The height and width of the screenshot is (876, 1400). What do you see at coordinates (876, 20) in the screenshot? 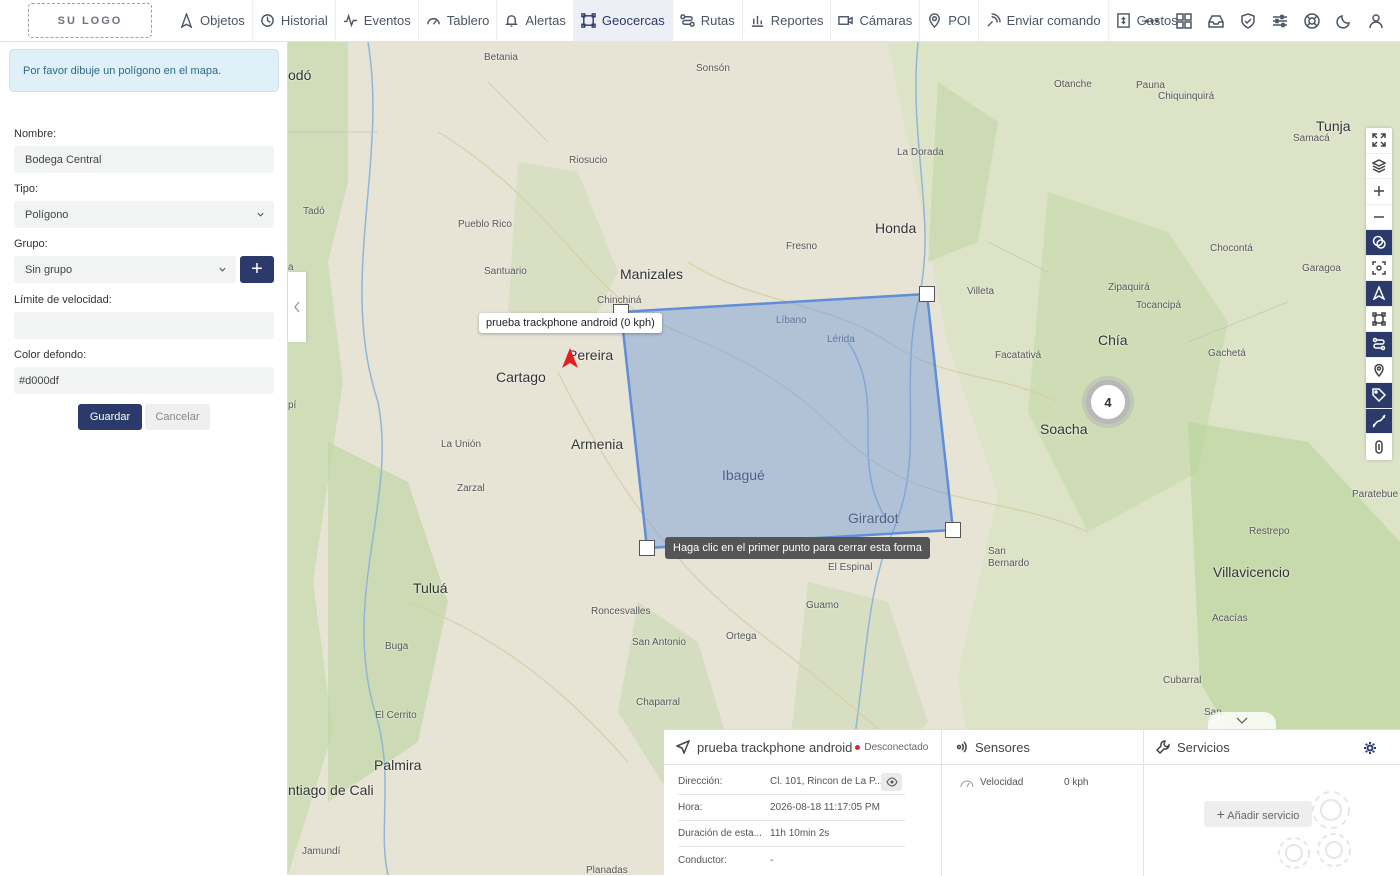
I see `nav-camaras: Cámaras` at bounding box center [876, 20].